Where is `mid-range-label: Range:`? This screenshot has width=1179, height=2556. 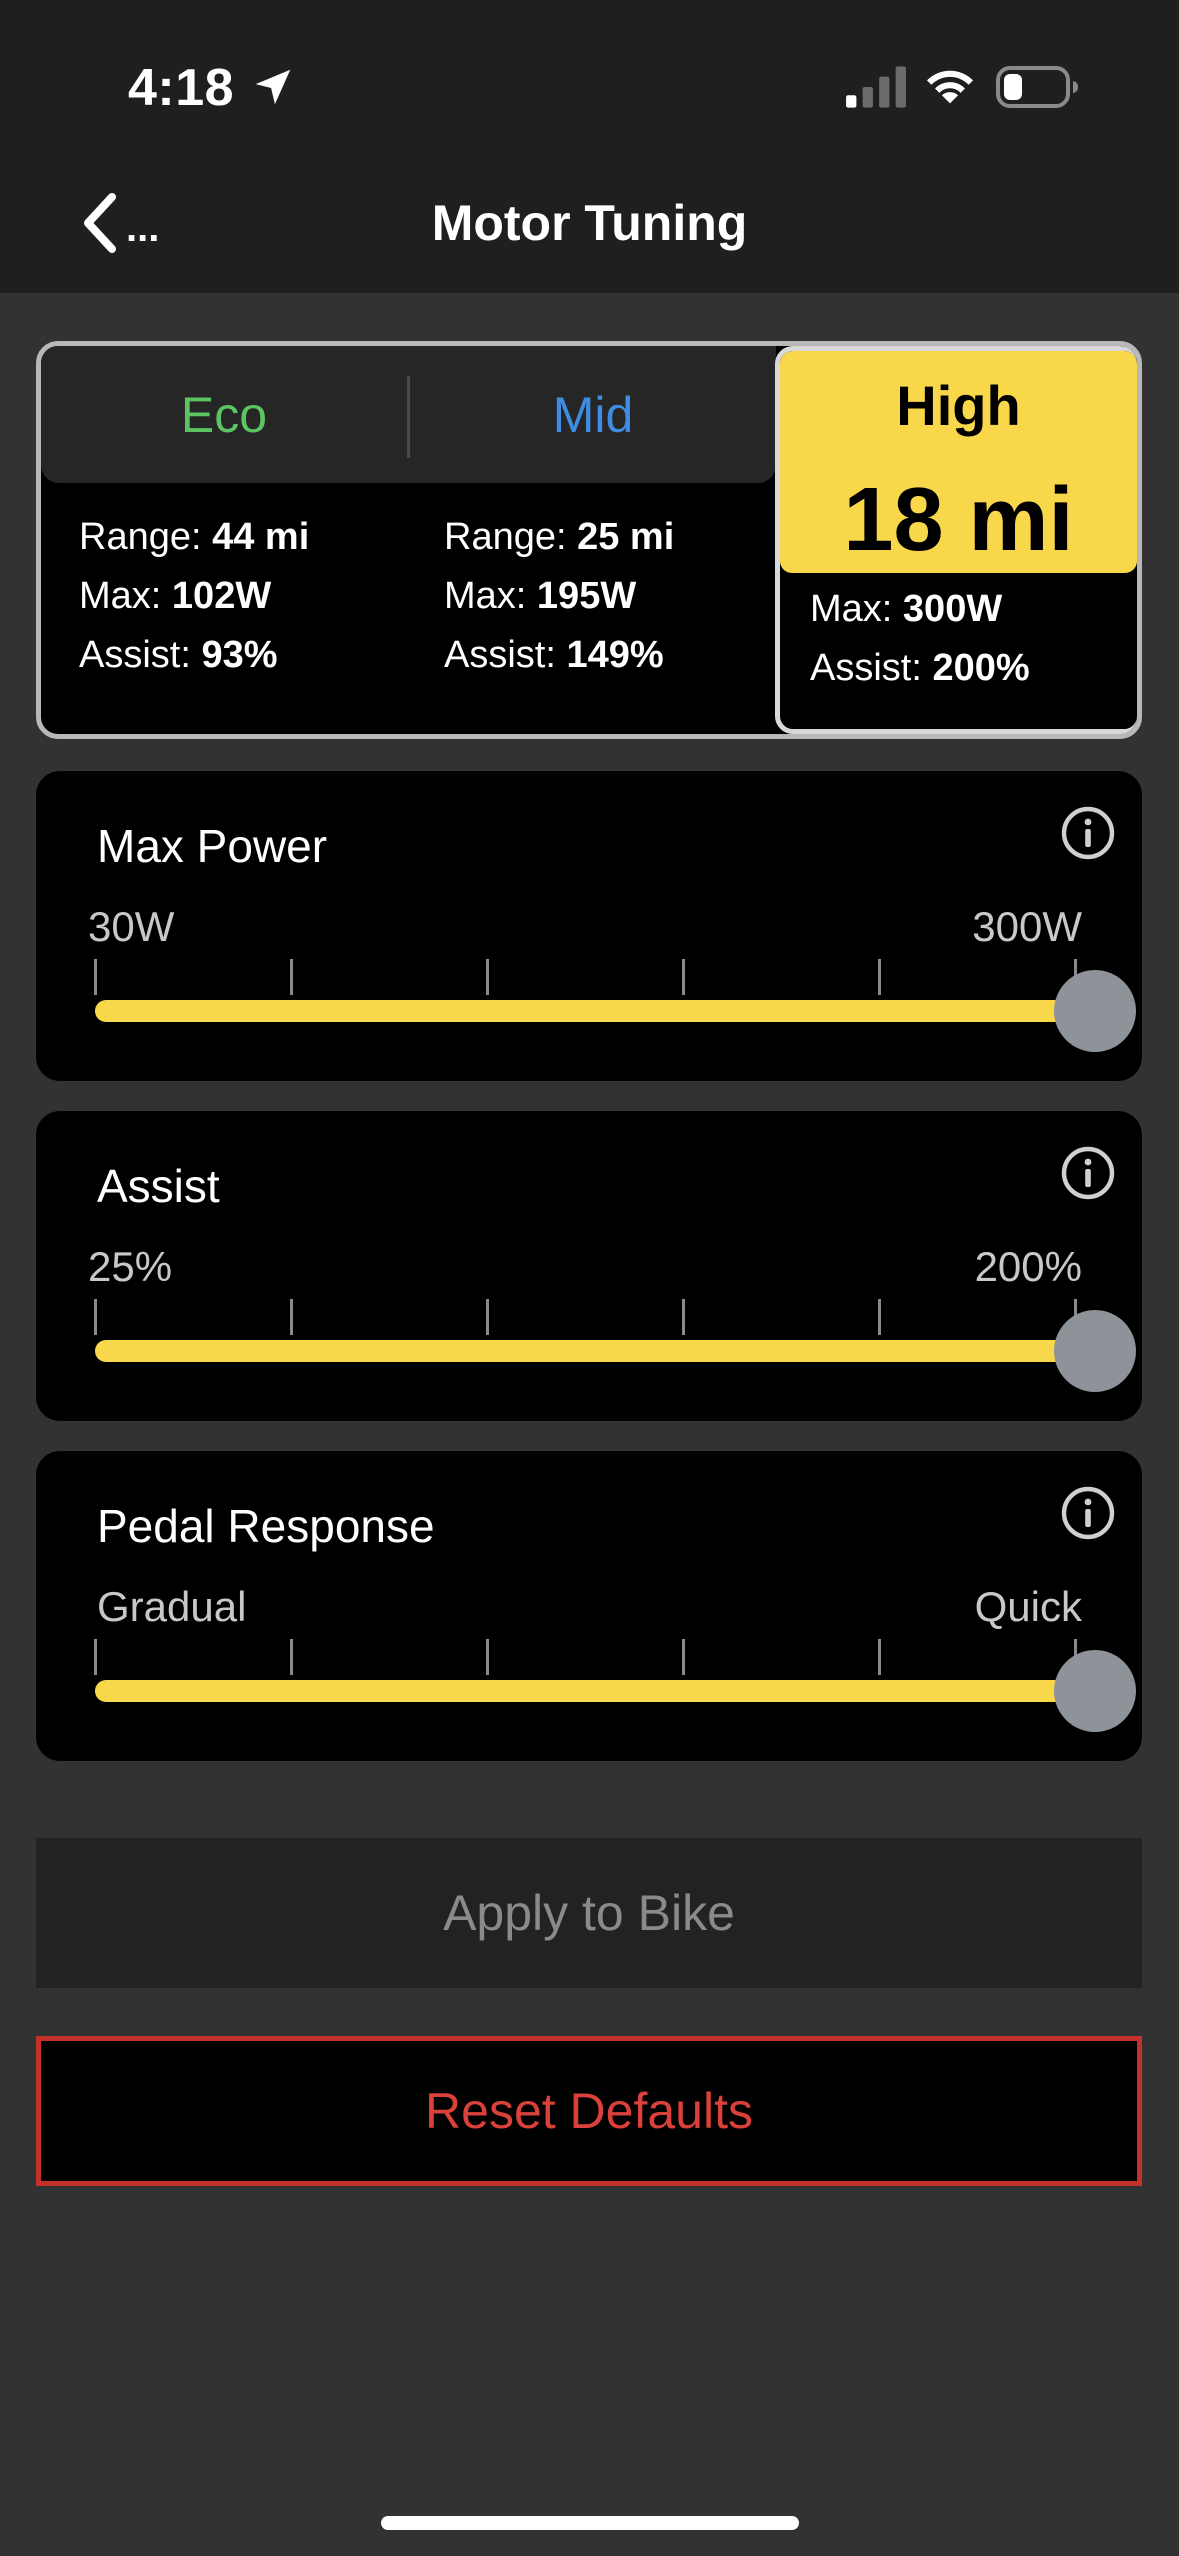
mid-range-label: Range: is located at coordinates (505, 537).